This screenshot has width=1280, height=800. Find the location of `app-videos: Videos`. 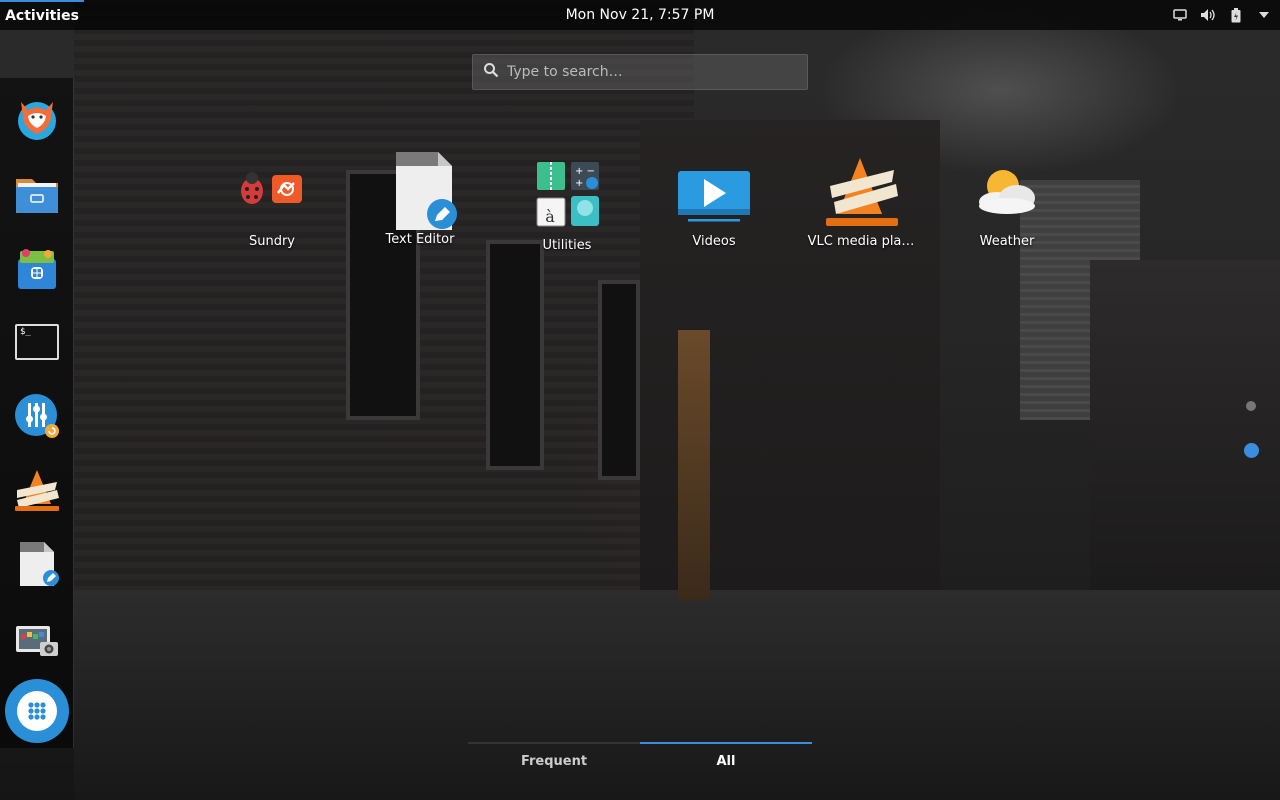

app-videos: Videos is located at coordinates (714, 199).